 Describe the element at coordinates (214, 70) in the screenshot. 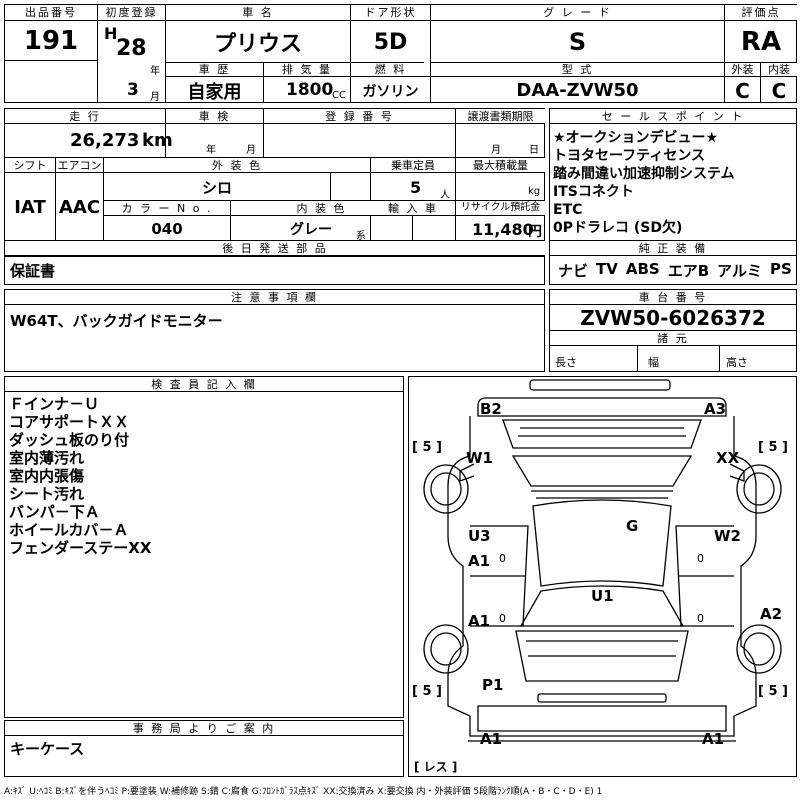

I see `history-label: 車 歴` at that location.